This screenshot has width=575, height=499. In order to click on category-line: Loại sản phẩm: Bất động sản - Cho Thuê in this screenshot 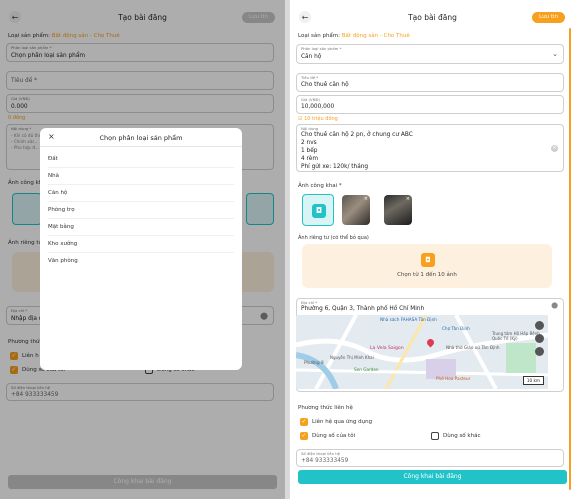, I will do `click(354, 36)`.